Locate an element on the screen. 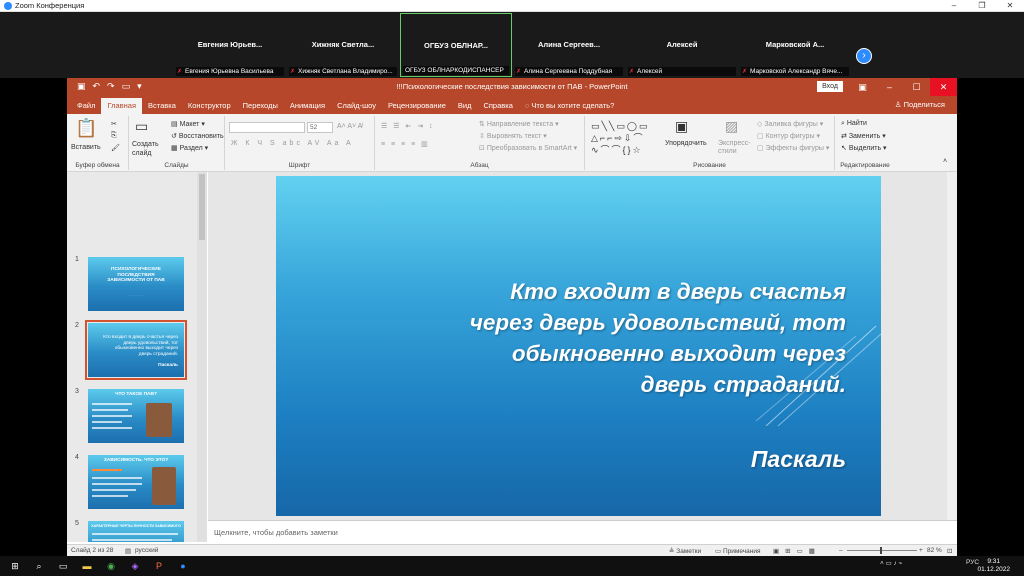 This screenshot has height=576, width=1024. quick-styles-button: Экспресс-стили is located at coordinates (738, 148).